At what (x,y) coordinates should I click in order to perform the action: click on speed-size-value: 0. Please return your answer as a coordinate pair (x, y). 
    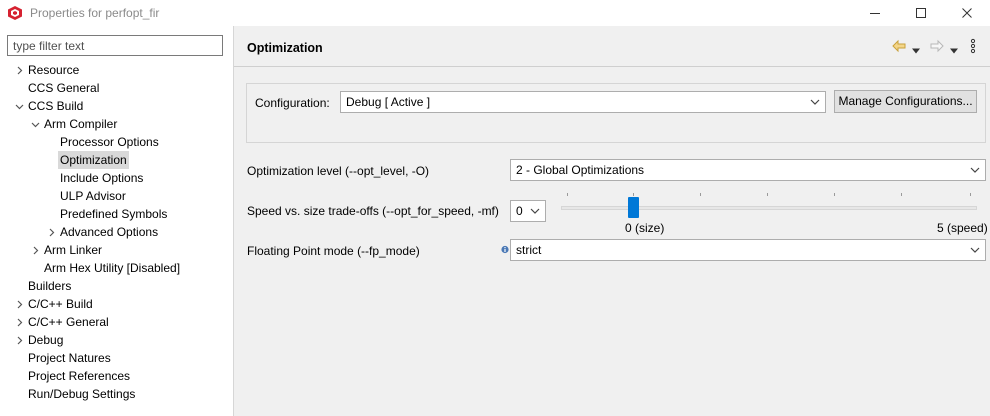
    Looking at the image, I should click on (519, 211).